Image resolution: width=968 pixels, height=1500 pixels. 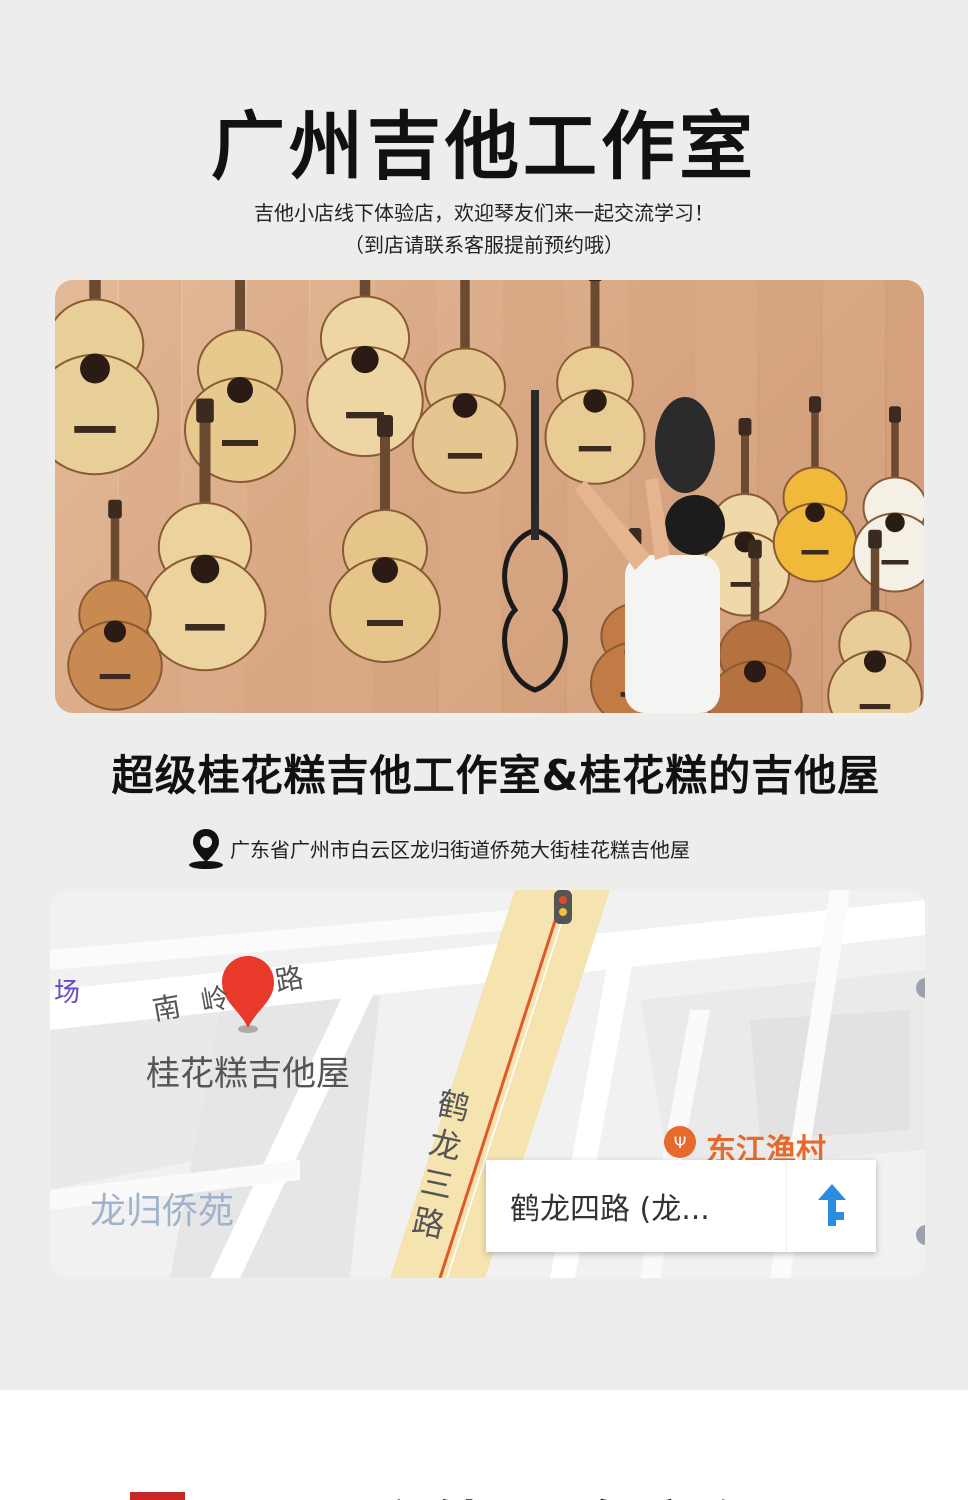 I want to click on intro-text: 吉他小店线下体验店，欢迎琴友们来一起交流学习！, so click(x=484, y=213).